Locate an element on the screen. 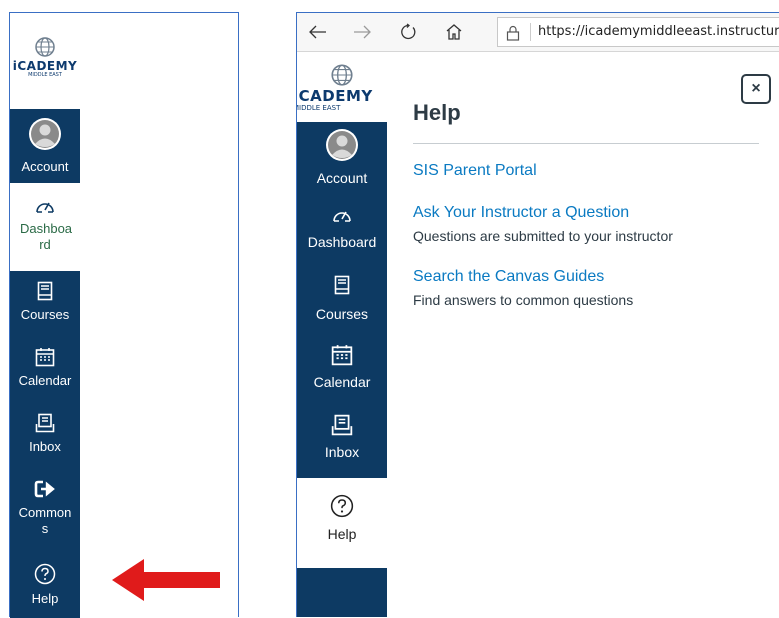 Image resolution: width=779 pixels, height=618 pixels. help-tray-title: Help is located at coordinates (437, 112).